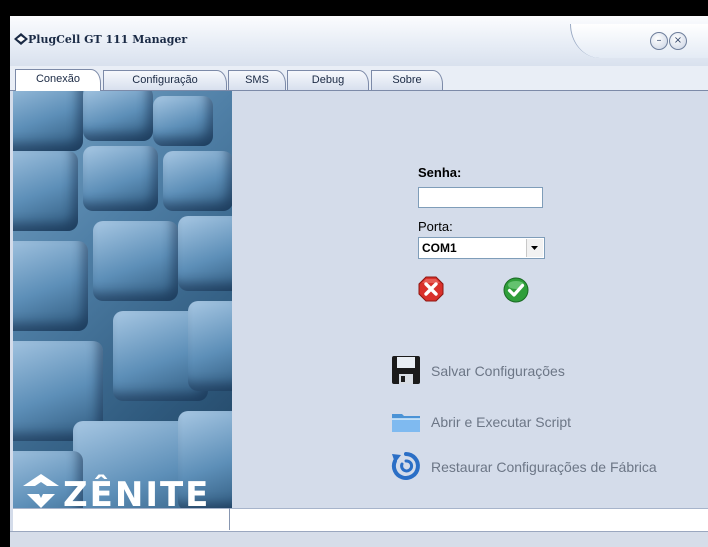  What do you see at coordinates (659, 41) in the screenshot?
I see `minimize-button: –` at bounding box center [659, 41].